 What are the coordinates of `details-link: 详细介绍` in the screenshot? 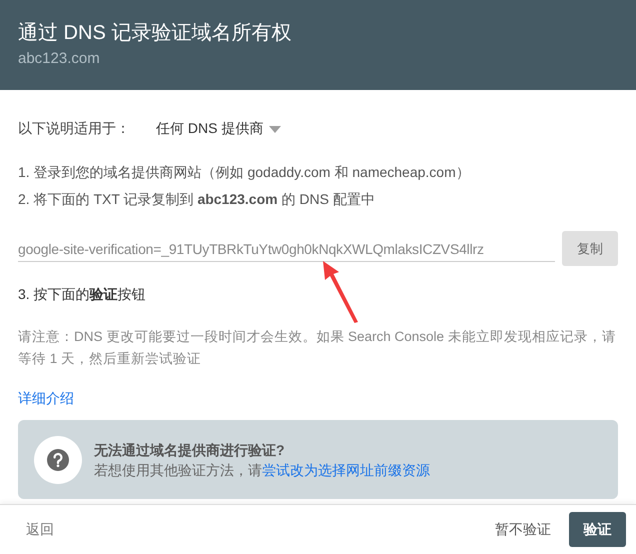 It's located at (46, 399).